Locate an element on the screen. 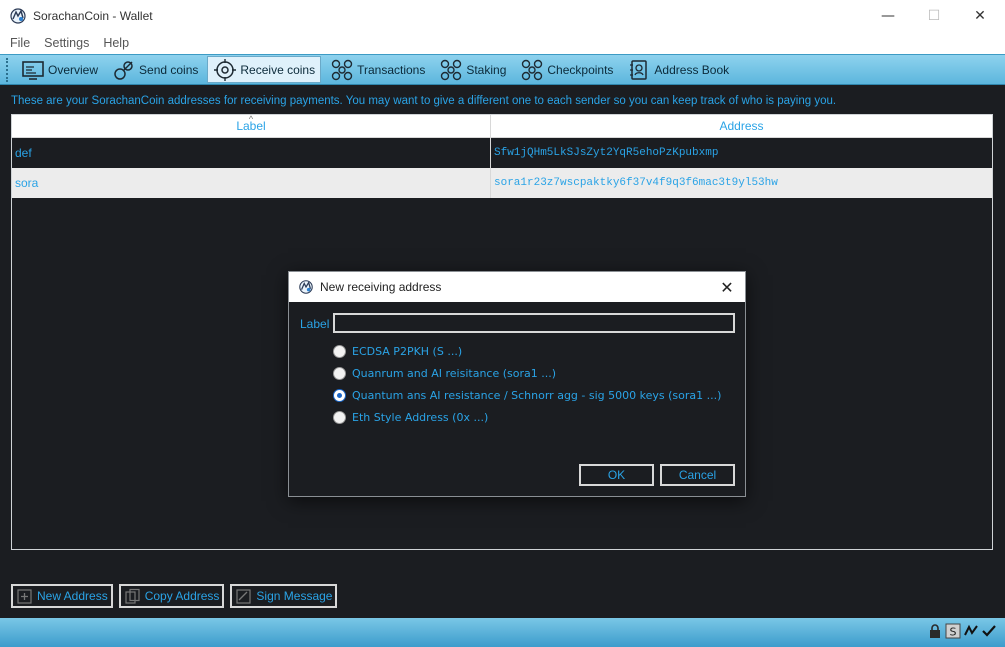  option-quantum-ai: Quanrum and AI reisitance (sora1 ...) is located at coordinates (444, 373).